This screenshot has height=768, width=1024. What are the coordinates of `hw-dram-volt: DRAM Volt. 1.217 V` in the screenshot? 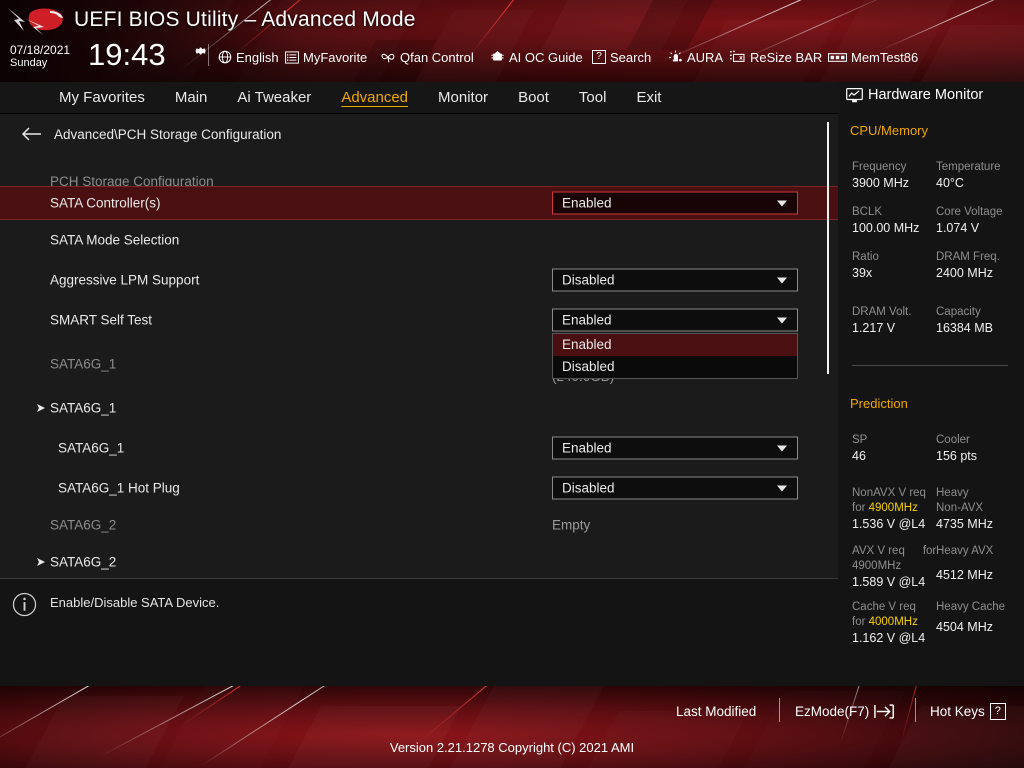 It's located at (881, 320).